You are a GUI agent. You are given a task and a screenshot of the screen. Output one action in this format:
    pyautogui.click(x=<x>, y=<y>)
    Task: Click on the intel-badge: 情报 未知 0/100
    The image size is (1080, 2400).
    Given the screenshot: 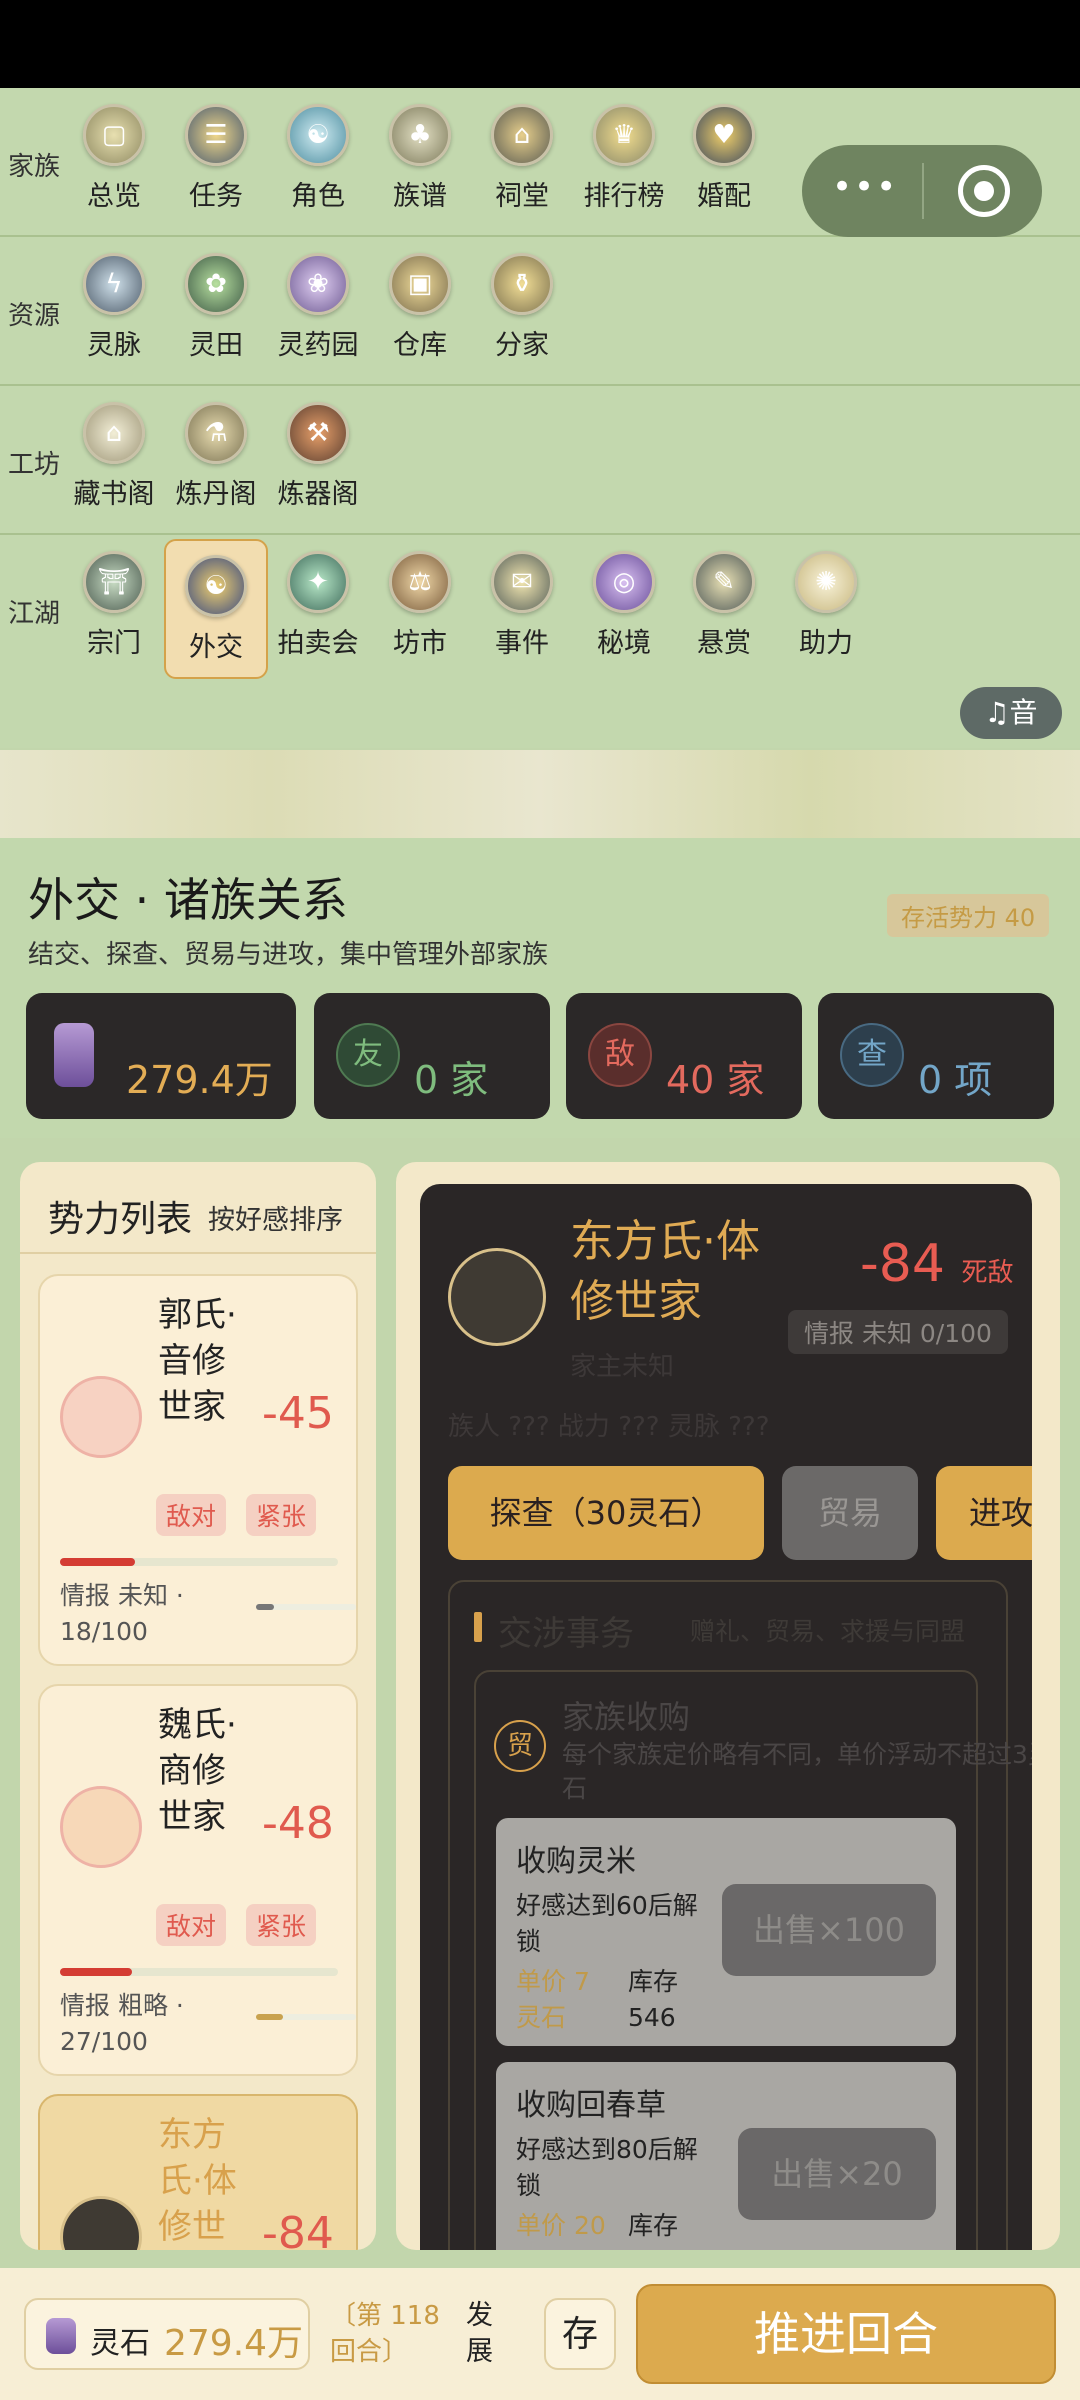 What is the action you would take?
    pyautogui.click(x=898, y=1332)
    